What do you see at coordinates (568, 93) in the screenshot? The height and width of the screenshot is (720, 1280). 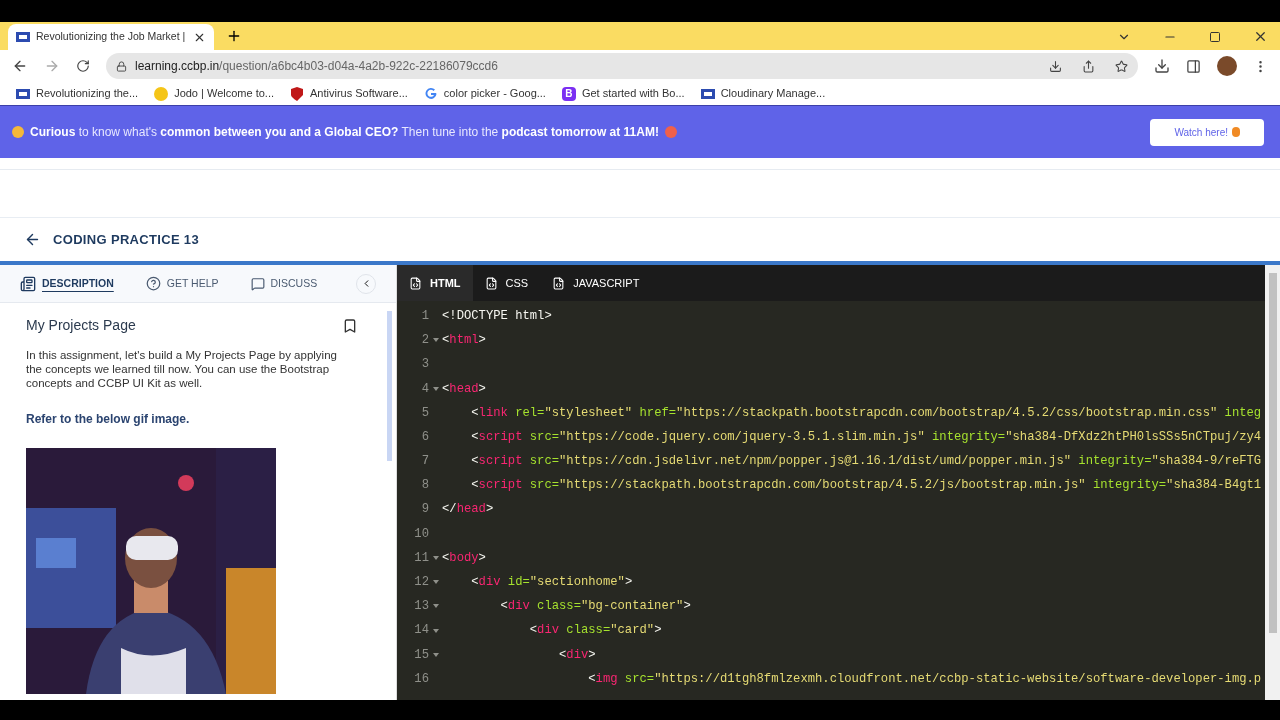 I see `letter-icon: B` at bounding box center [568, 93].